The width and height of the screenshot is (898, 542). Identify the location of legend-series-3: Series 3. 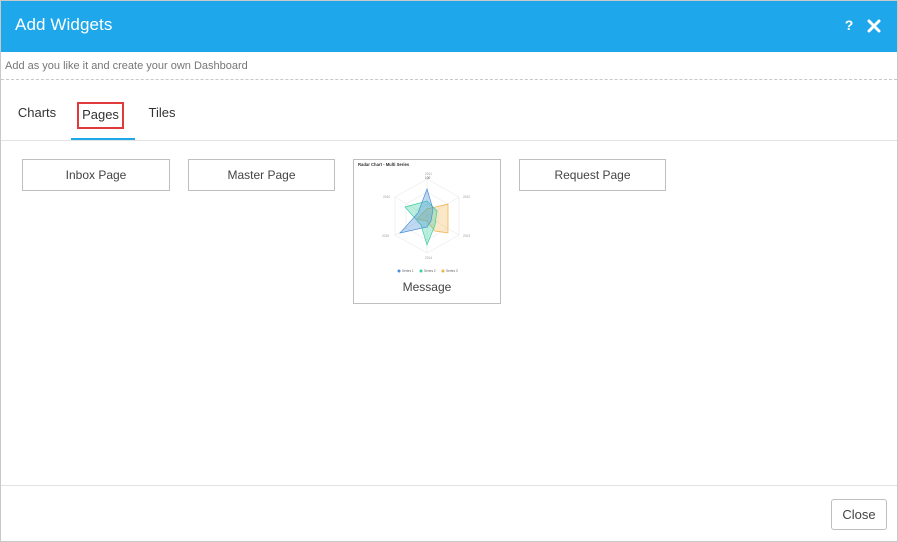
(452, 271).